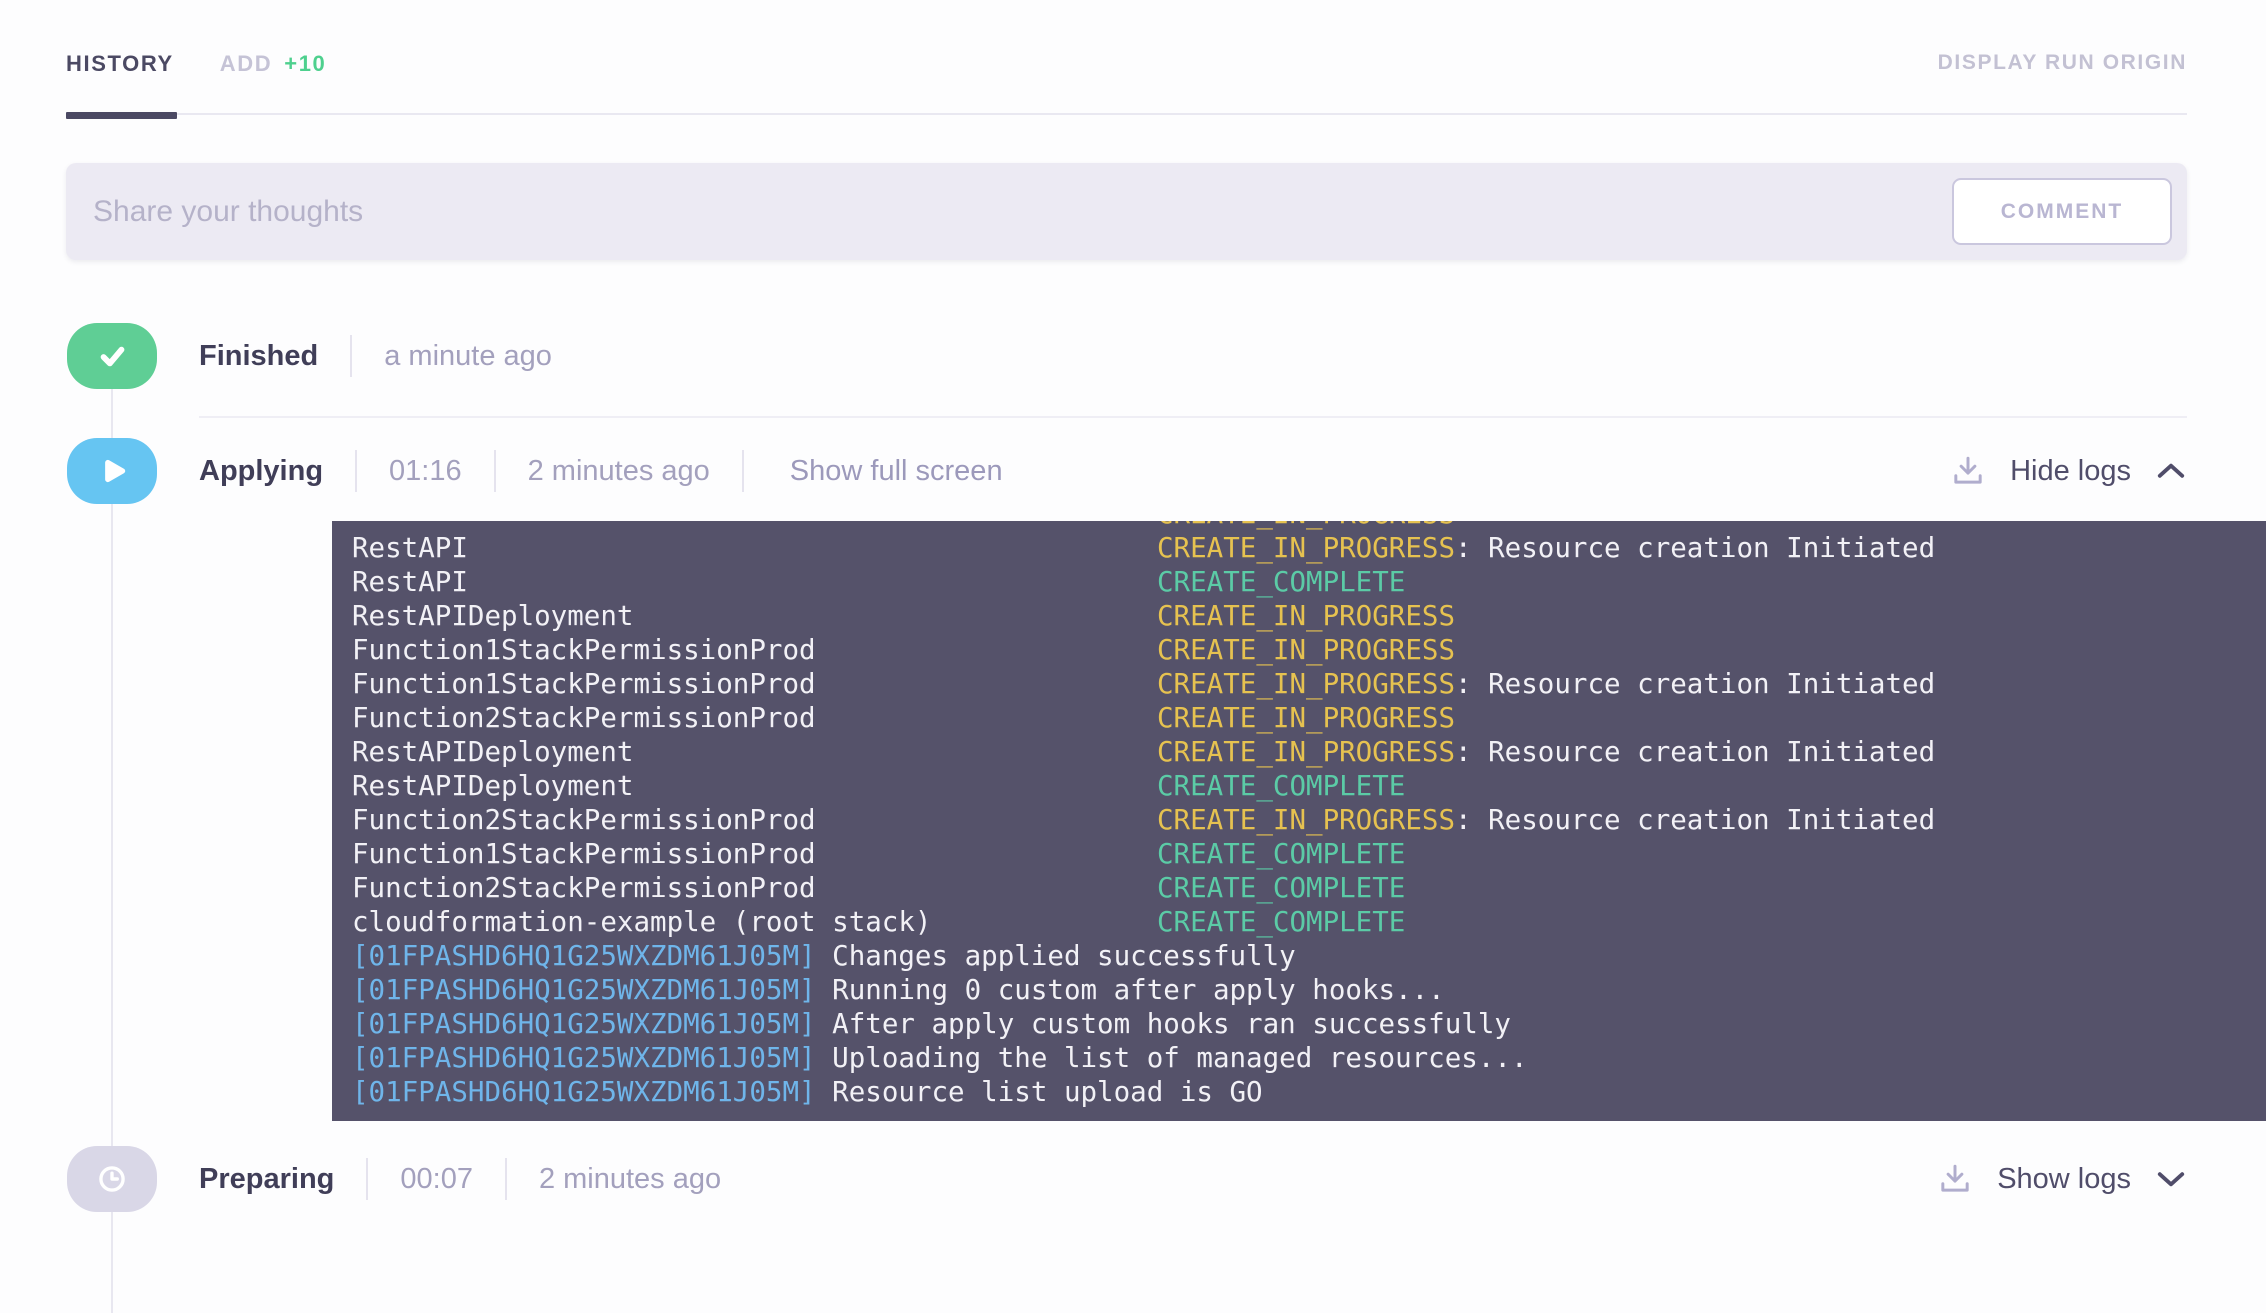 This screenshot has width=2266, height=1313. What do you see at coordinates (2062, 211) in the screenshot?
I see `comment-button: COMMENT` at bounding box center [2062, 211].